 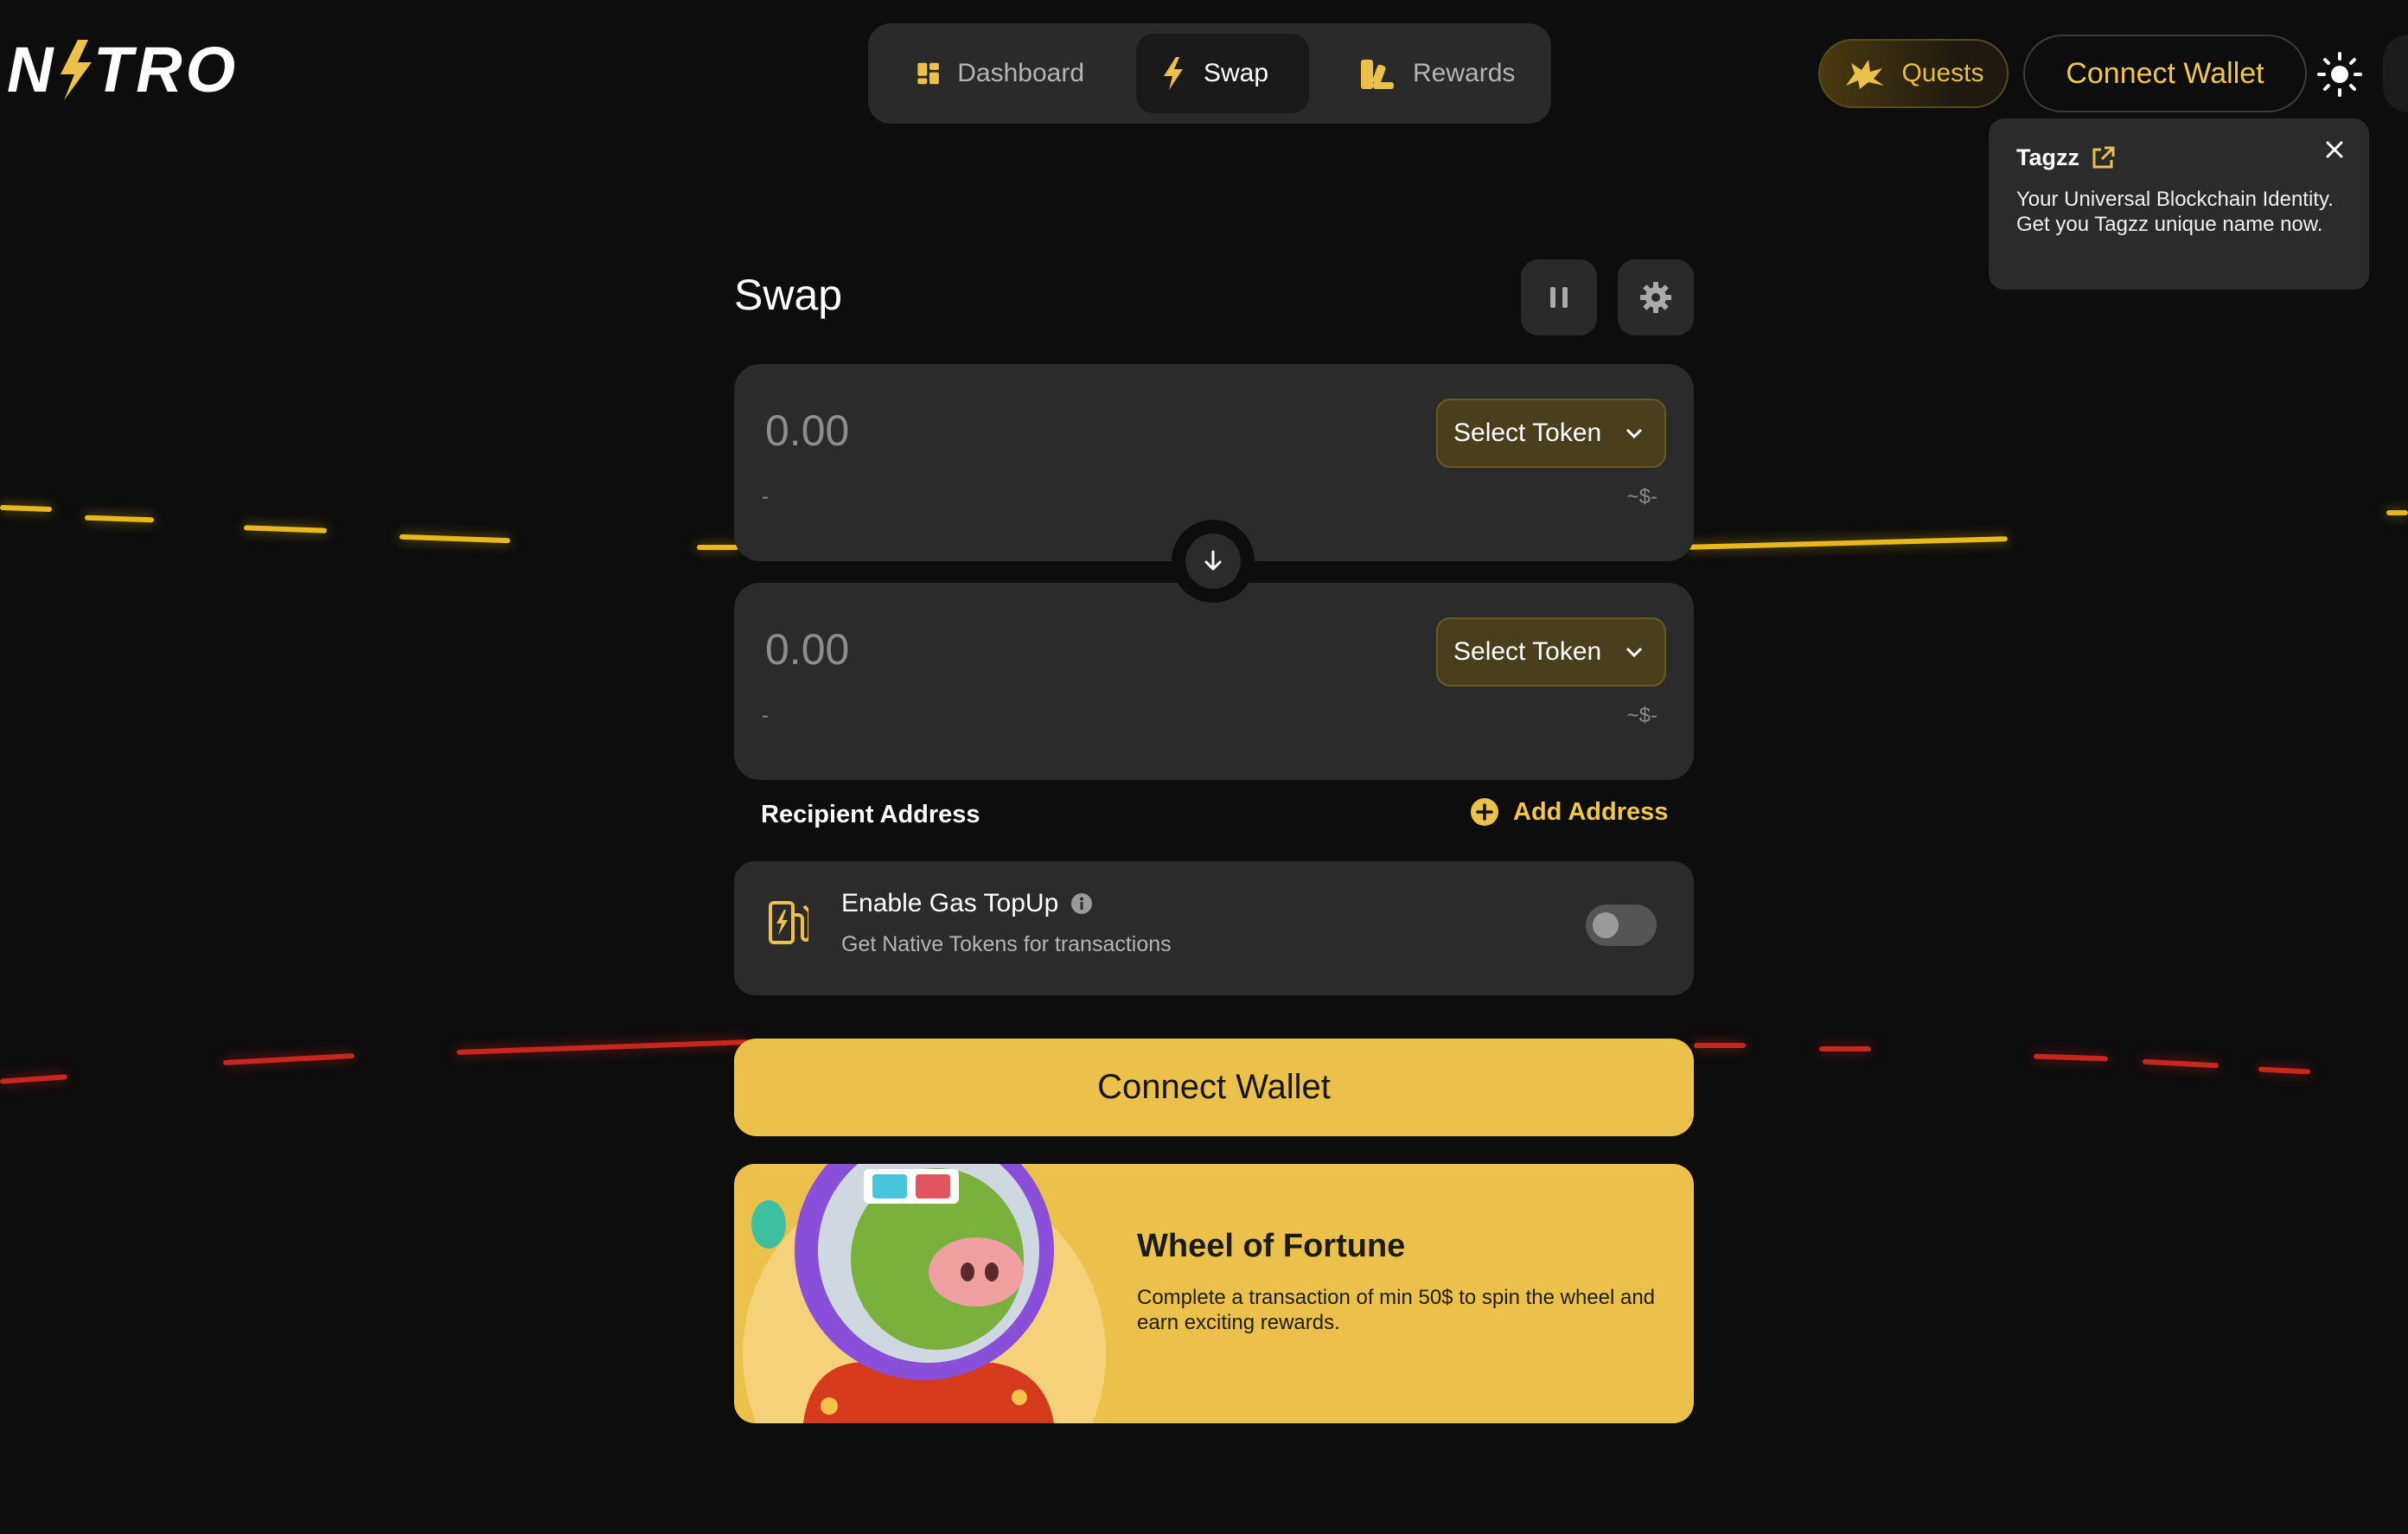 I want to click on svg-text: N, so click(x=32, y=69).